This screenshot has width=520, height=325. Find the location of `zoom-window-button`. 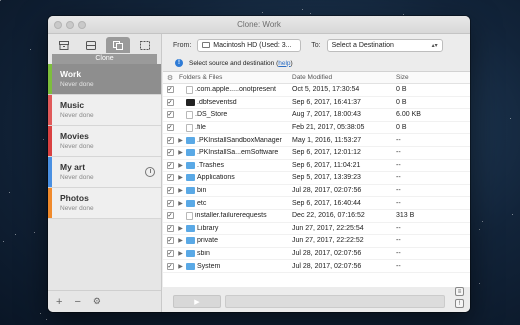

zoom-window-button is located at coordinates (82, 25).